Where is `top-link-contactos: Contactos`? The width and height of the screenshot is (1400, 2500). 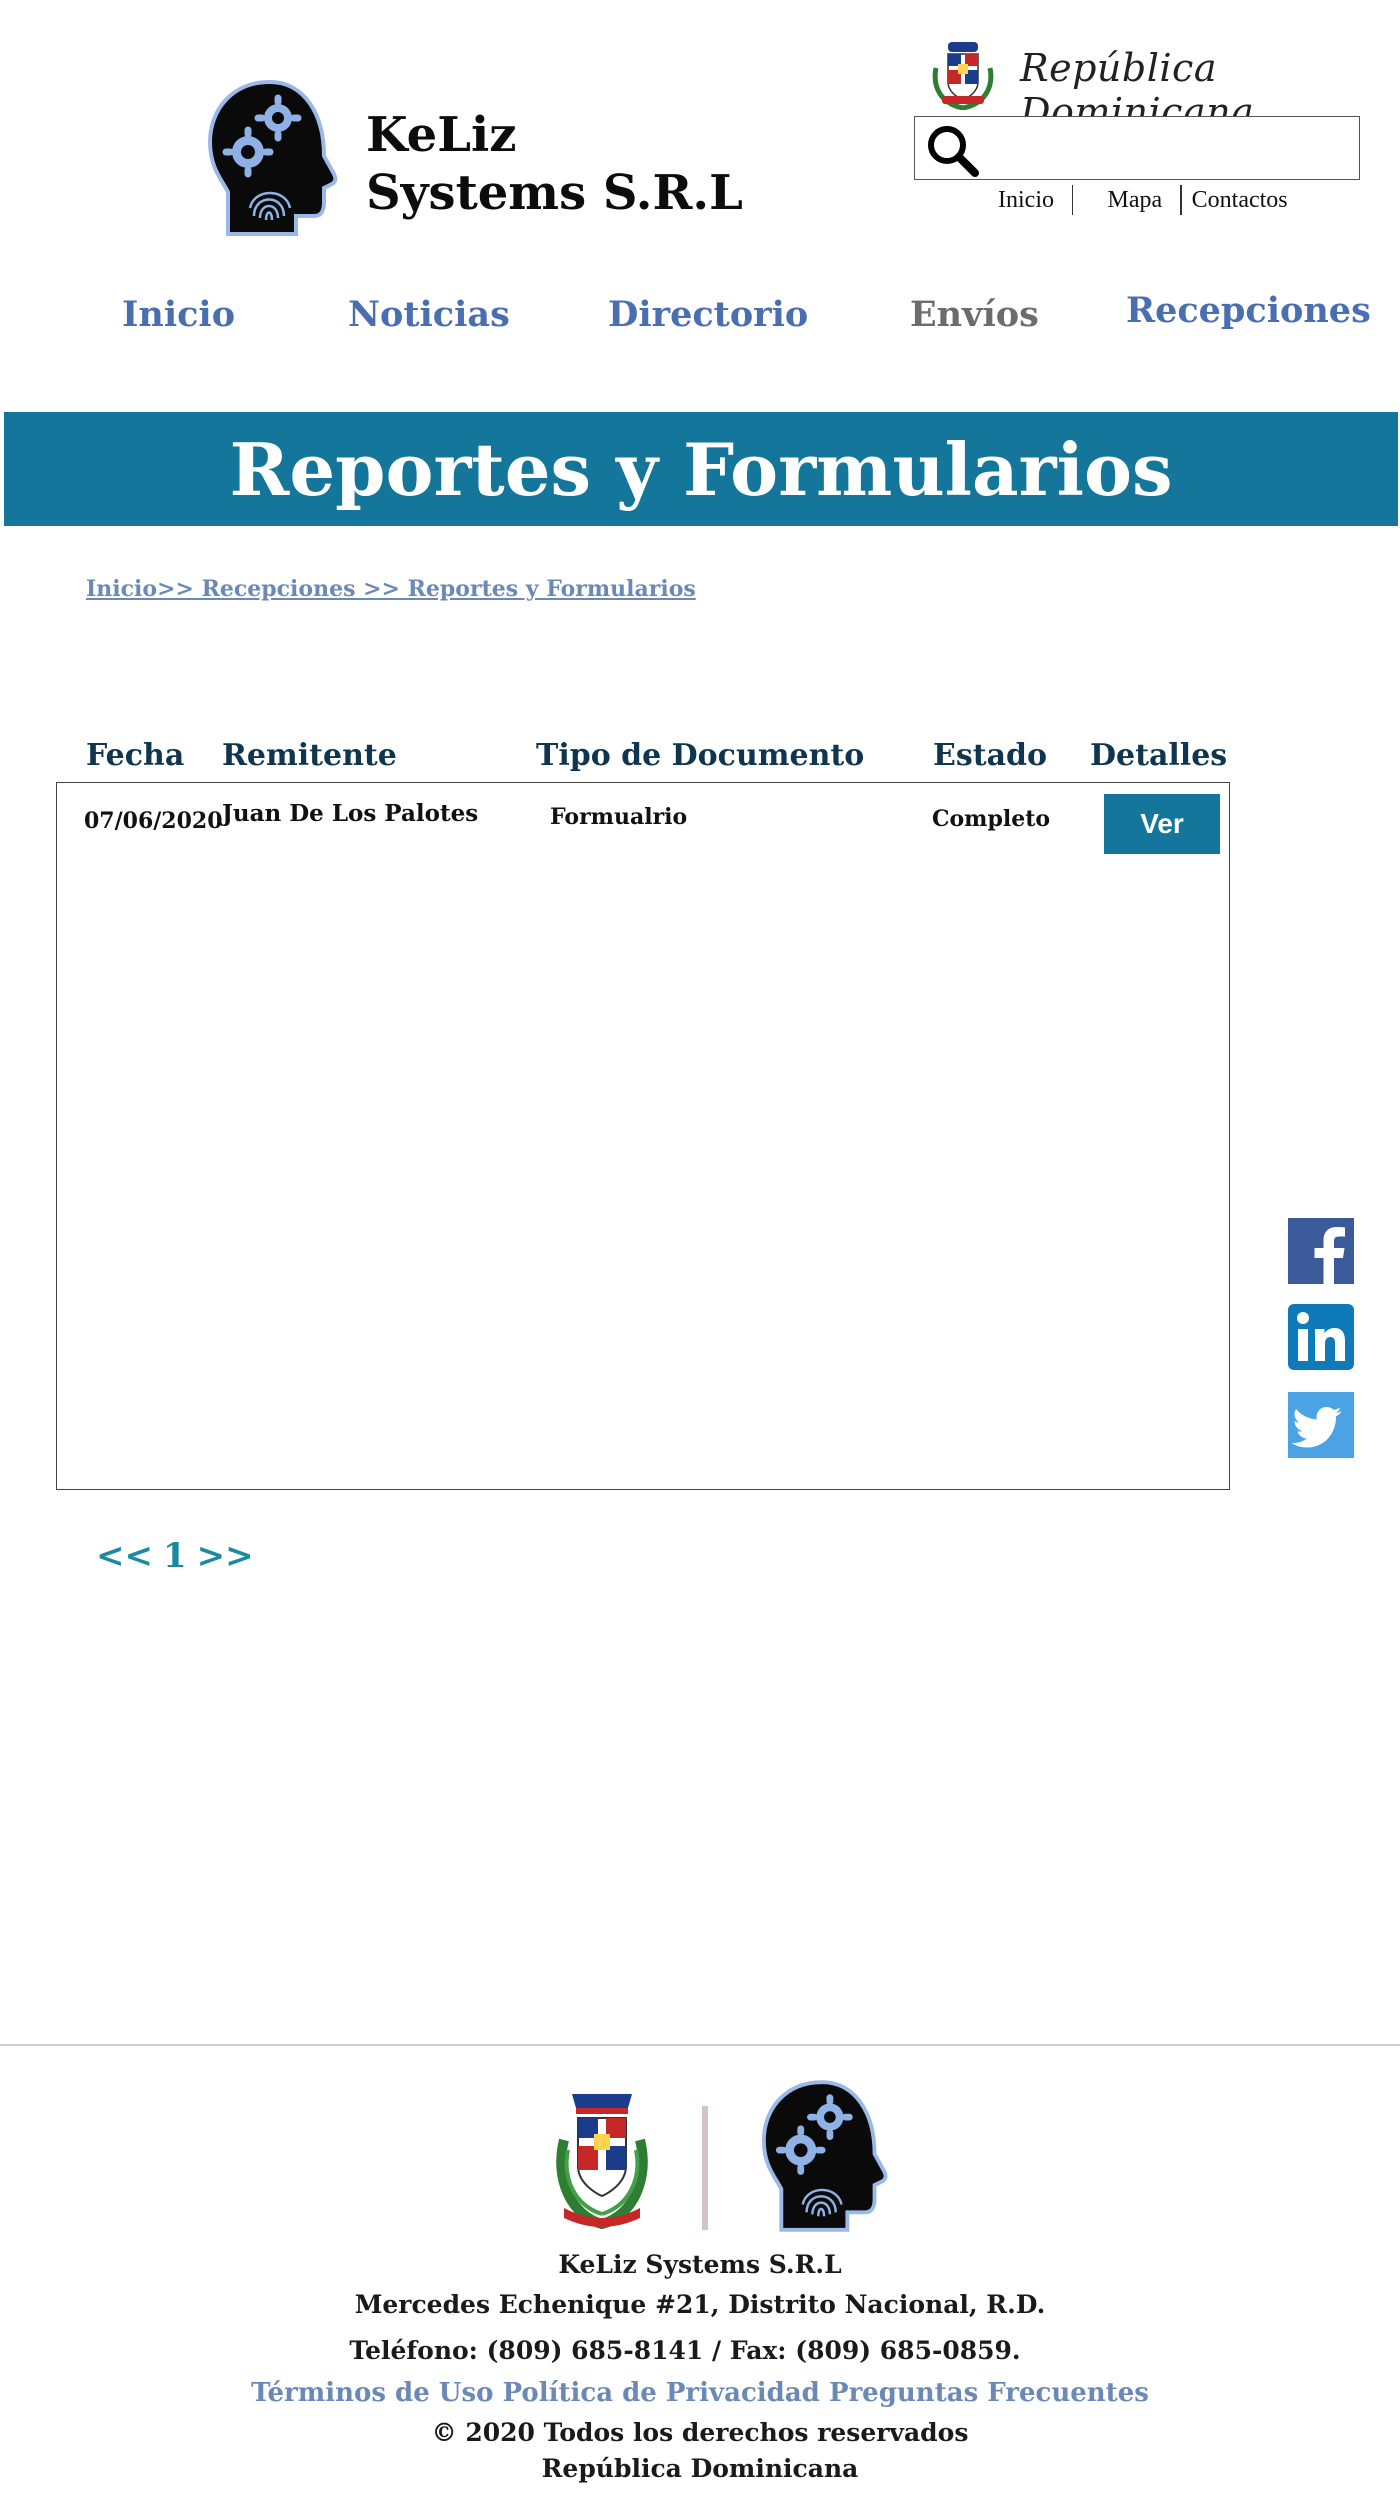 top-link-contactos: Contactos is located at coordinates (1244, 200).